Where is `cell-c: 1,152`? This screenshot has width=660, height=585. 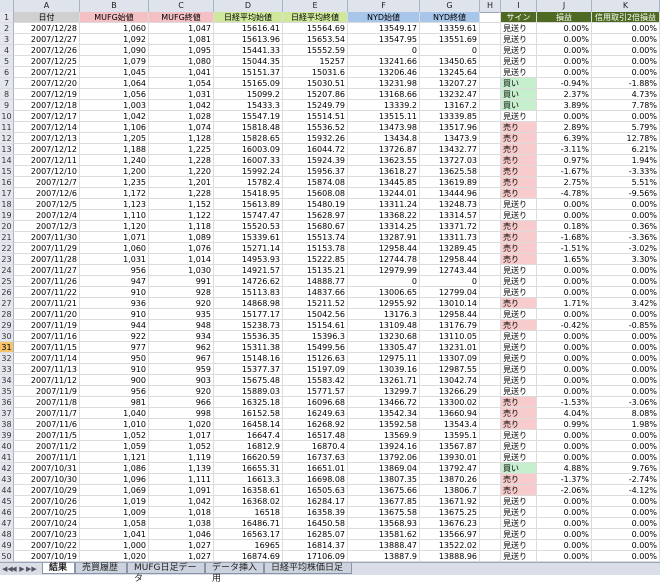 cell-c: 1,152 is located at coordinates (181, 204).